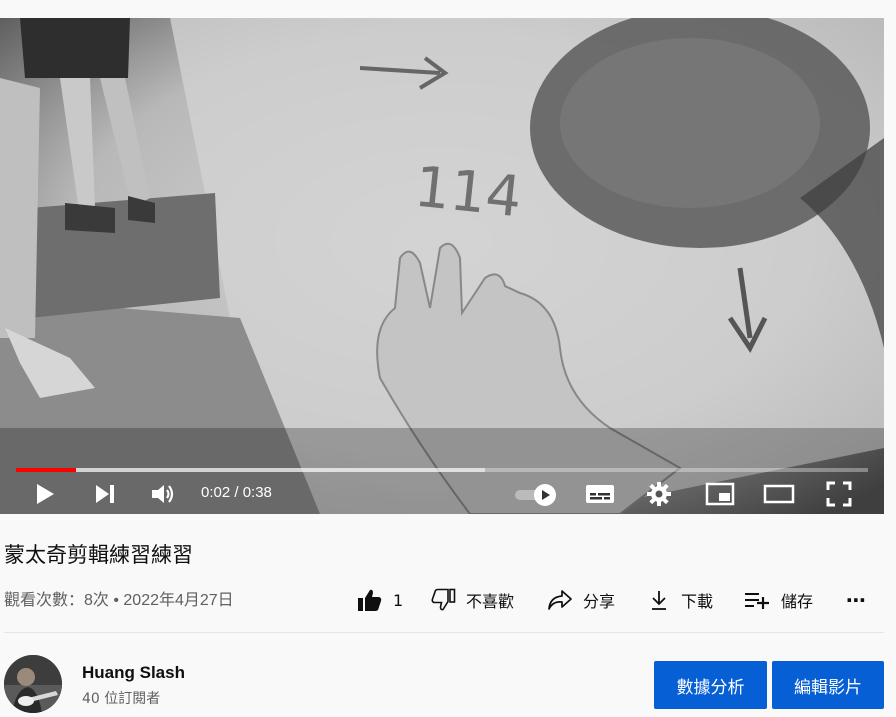 The width and height of the screenshot is (896, 717). I want to click on more-icon: ⋯, so click(856, 600).